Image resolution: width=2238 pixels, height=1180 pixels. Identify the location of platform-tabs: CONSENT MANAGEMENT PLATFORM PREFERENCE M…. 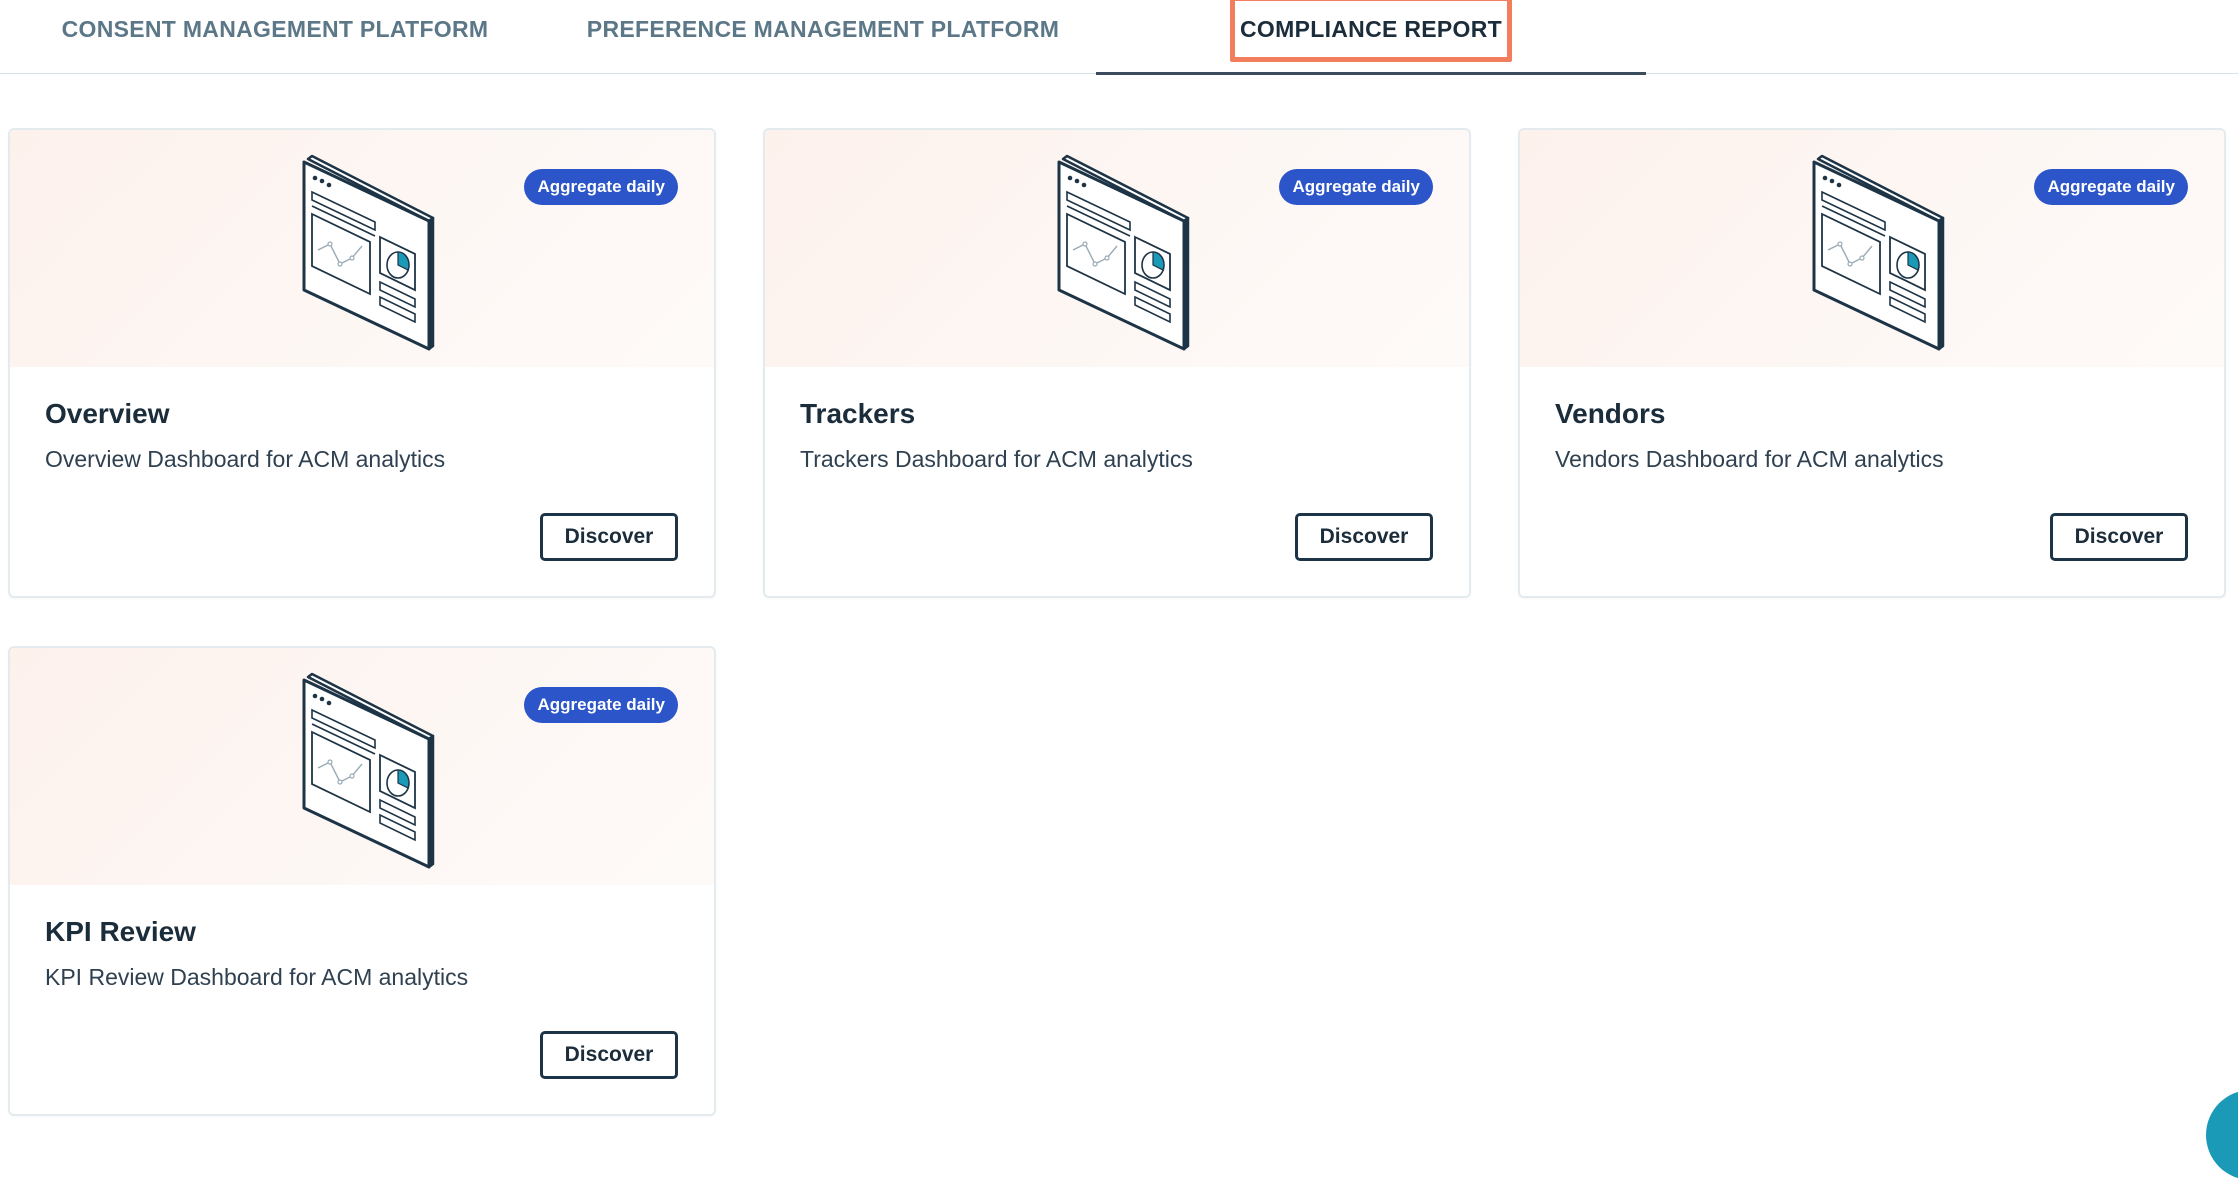
(1119, 37).